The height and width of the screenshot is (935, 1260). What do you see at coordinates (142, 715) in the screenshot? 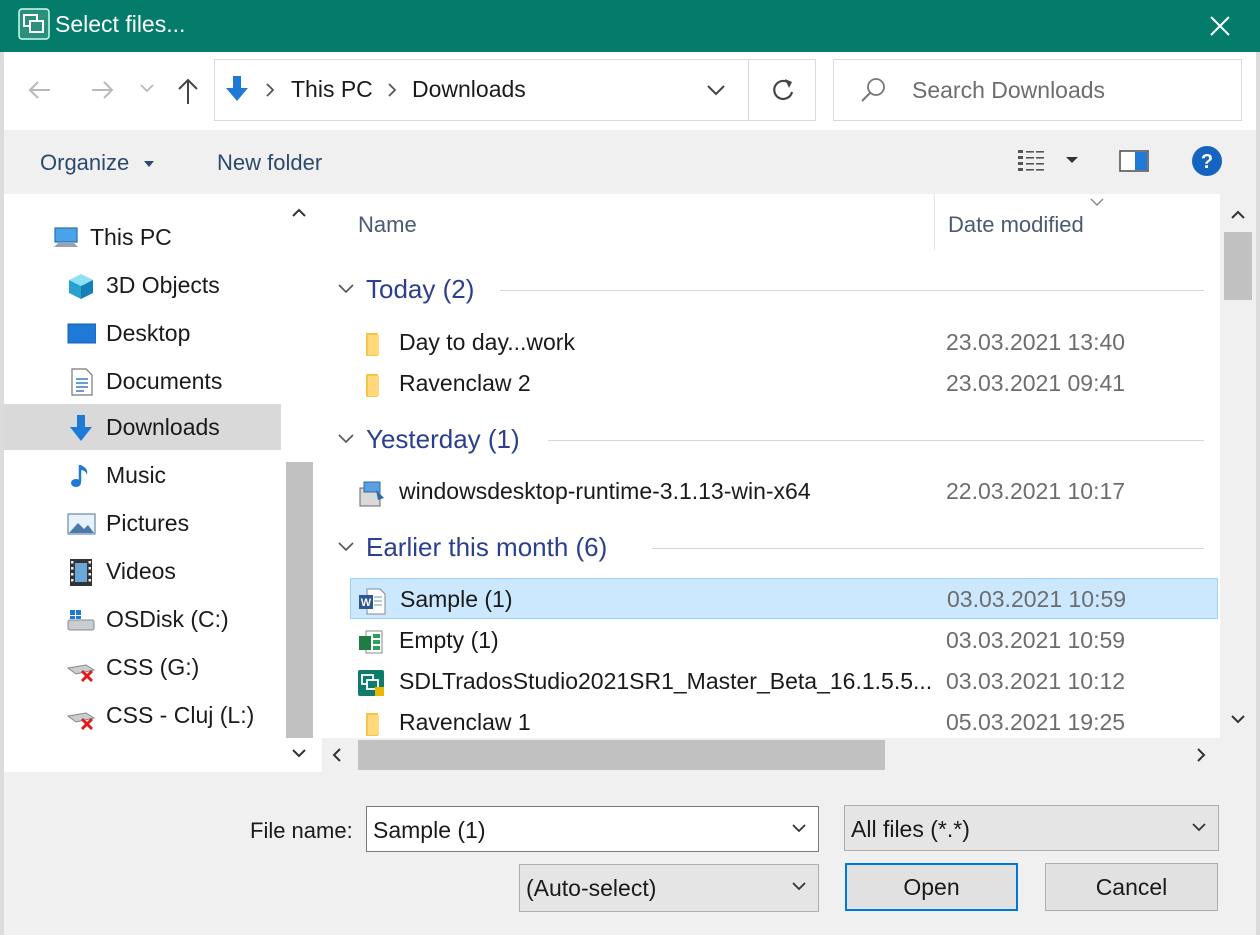
I see `sidebar-item-css-cluj: CSS - Cluj (L:)` at bounding box center [142, 715].